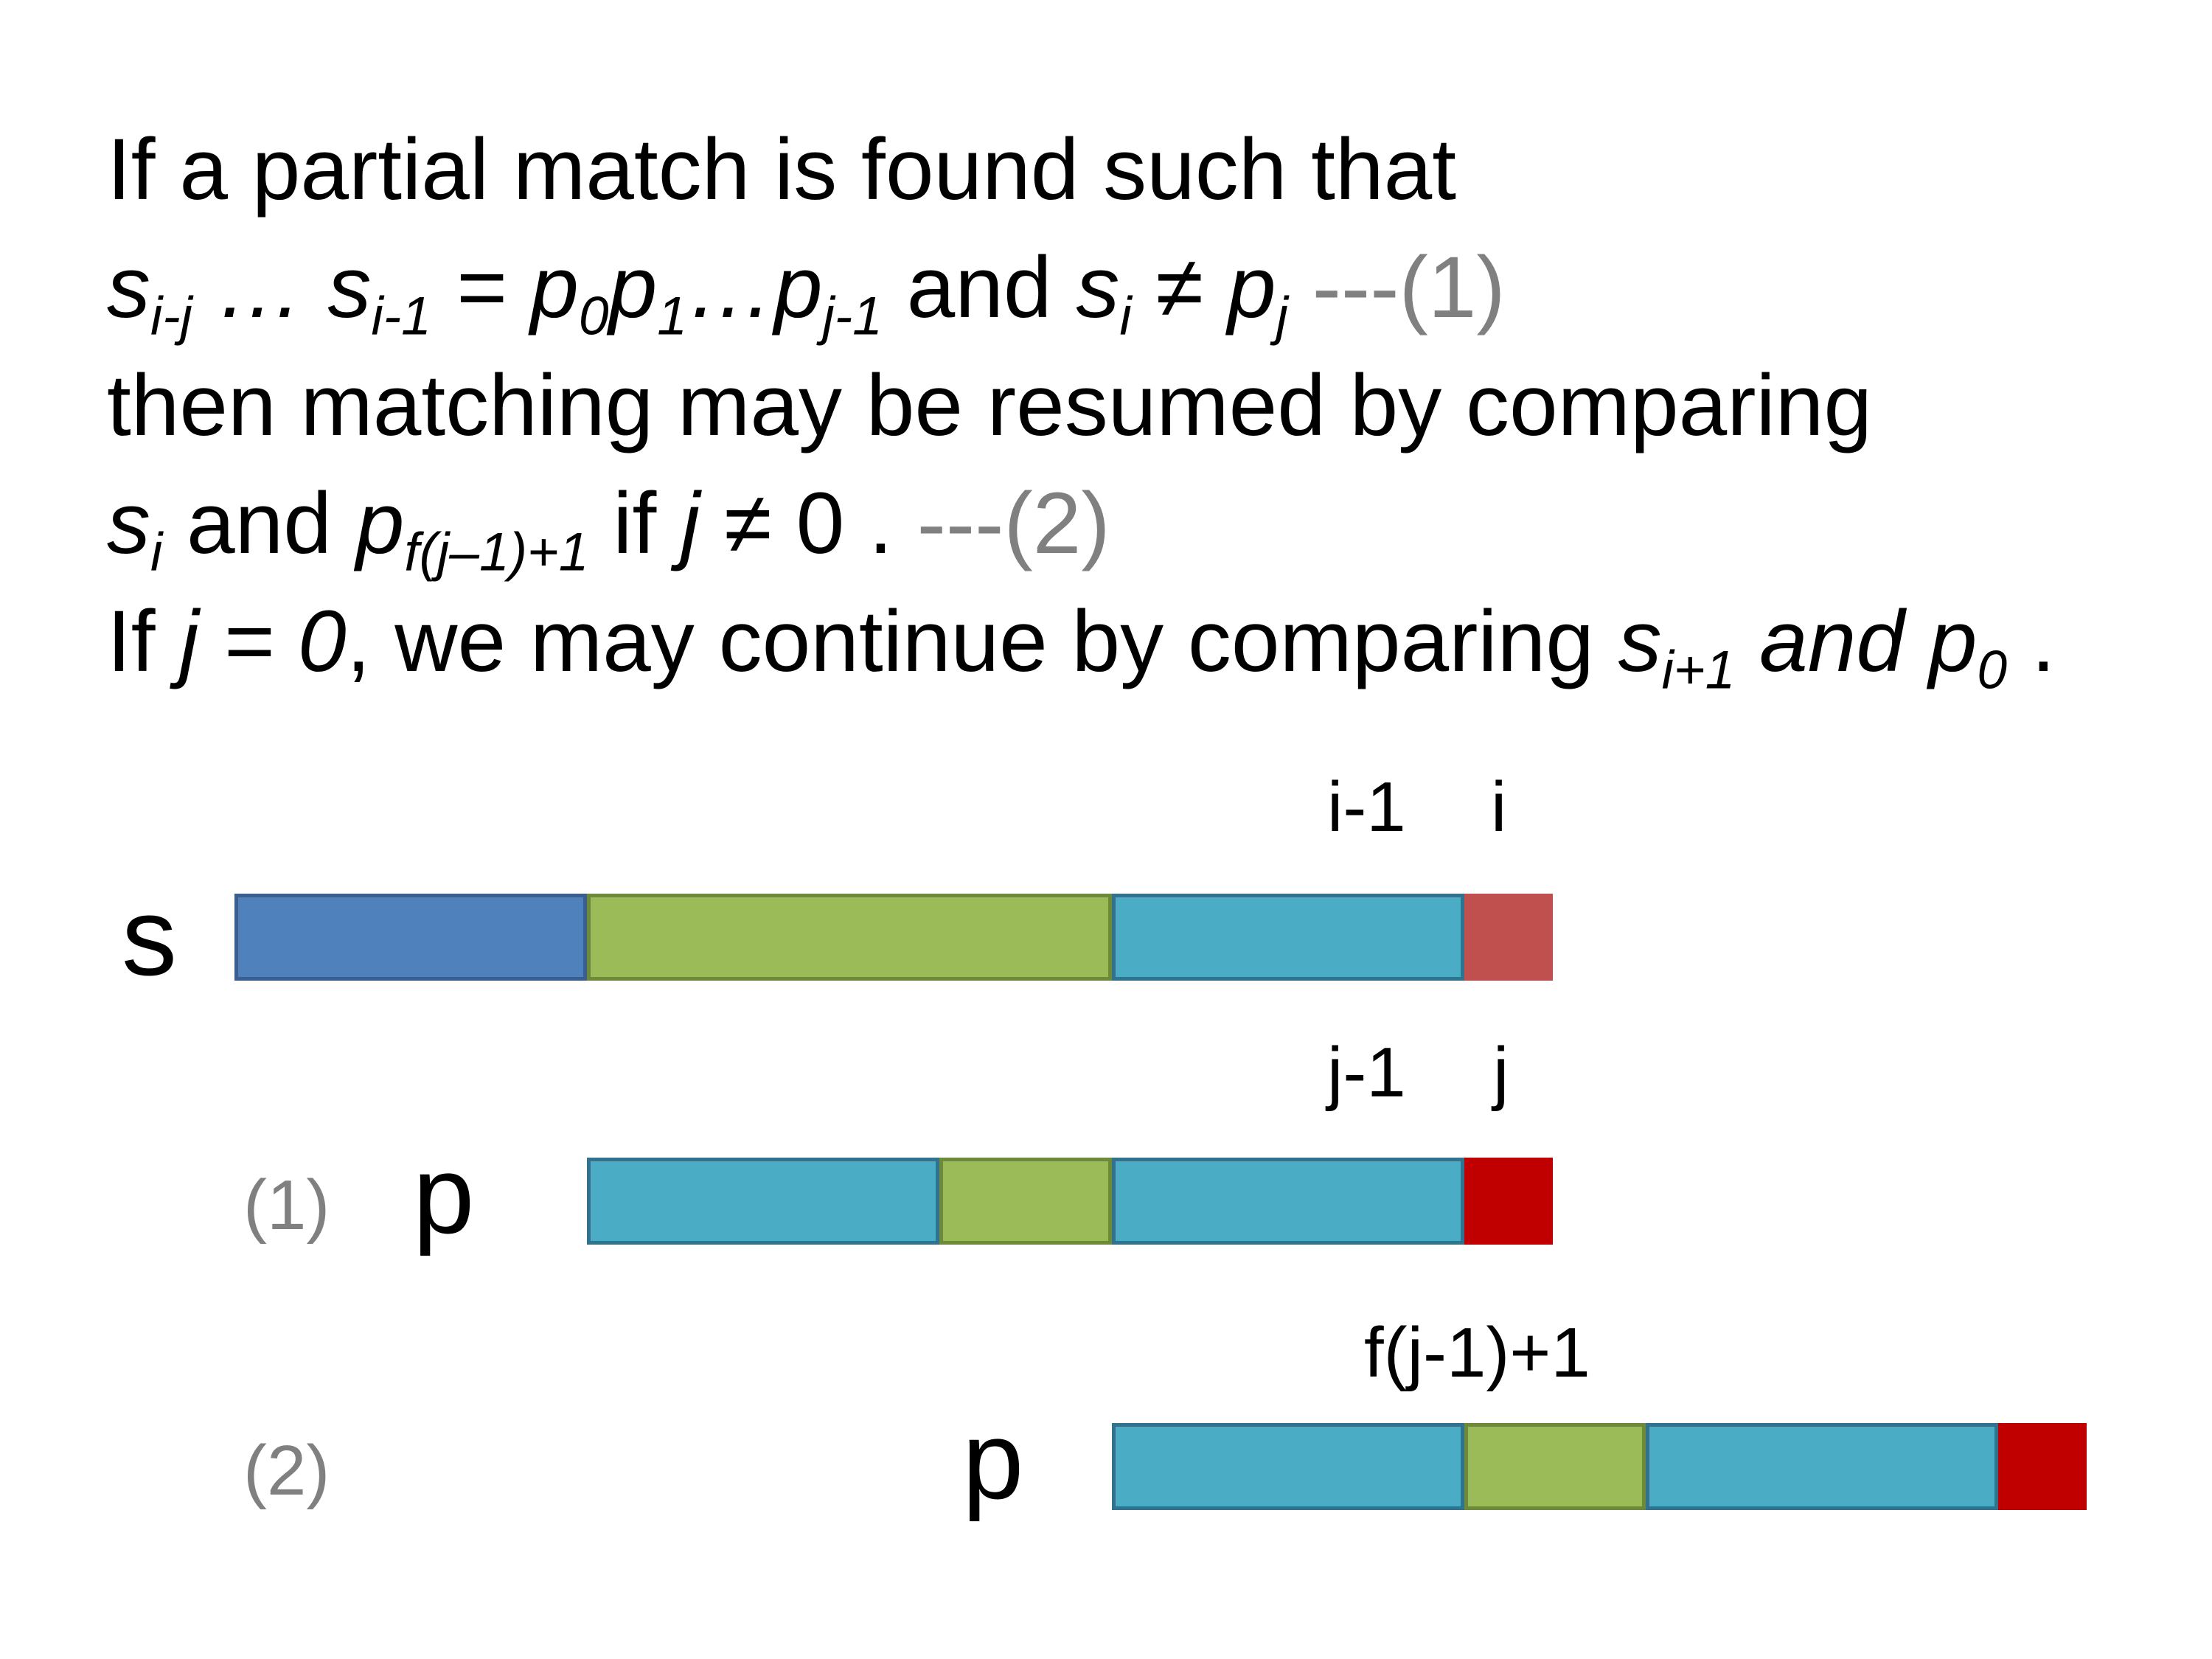 Image resolution: width=2212 pixels, height=1659 pixels. Describe the element at coordinates (2042, 1466) in the screenshot. I see `p2-segment-mismatch` at that location.